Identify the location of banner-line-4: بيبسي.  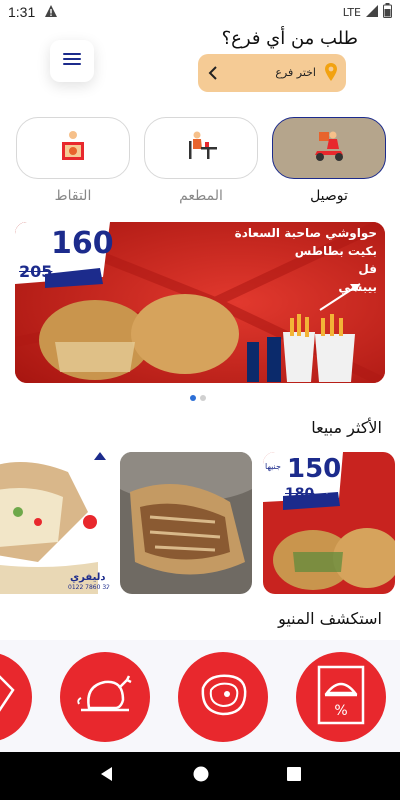
(357, 287).